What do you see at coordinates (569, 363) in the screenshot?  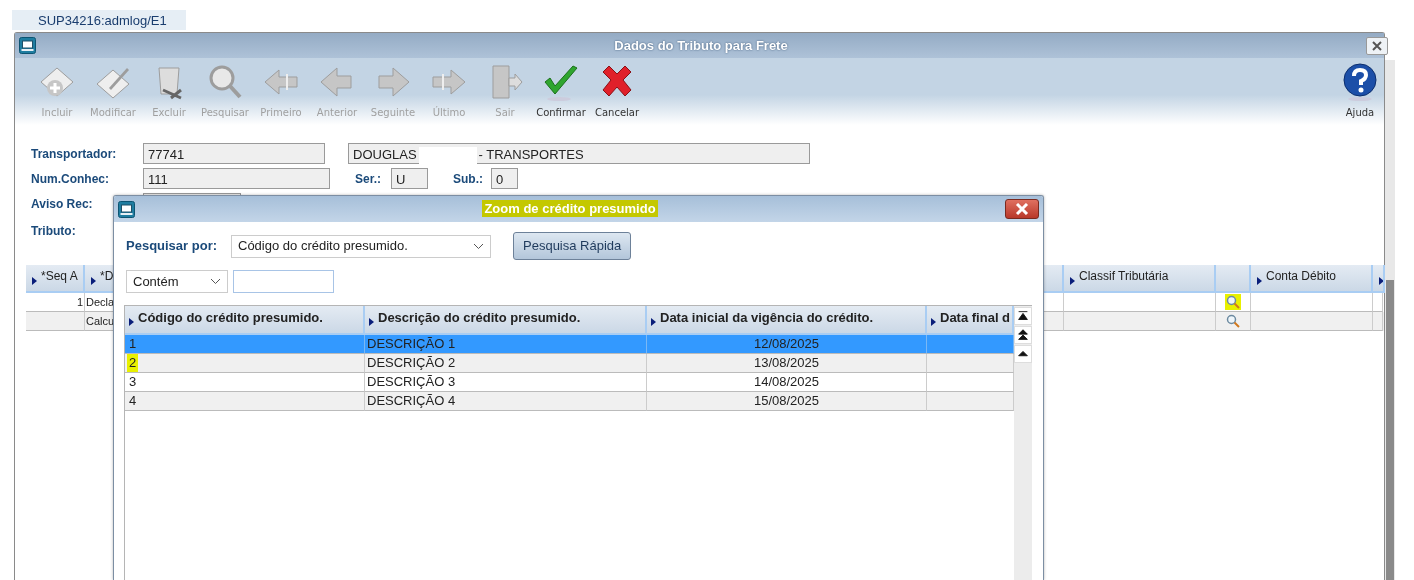 I see `table-row: 2 DESCRIÇÃO 2 13/08/2025` at bounding box center [569, 363].